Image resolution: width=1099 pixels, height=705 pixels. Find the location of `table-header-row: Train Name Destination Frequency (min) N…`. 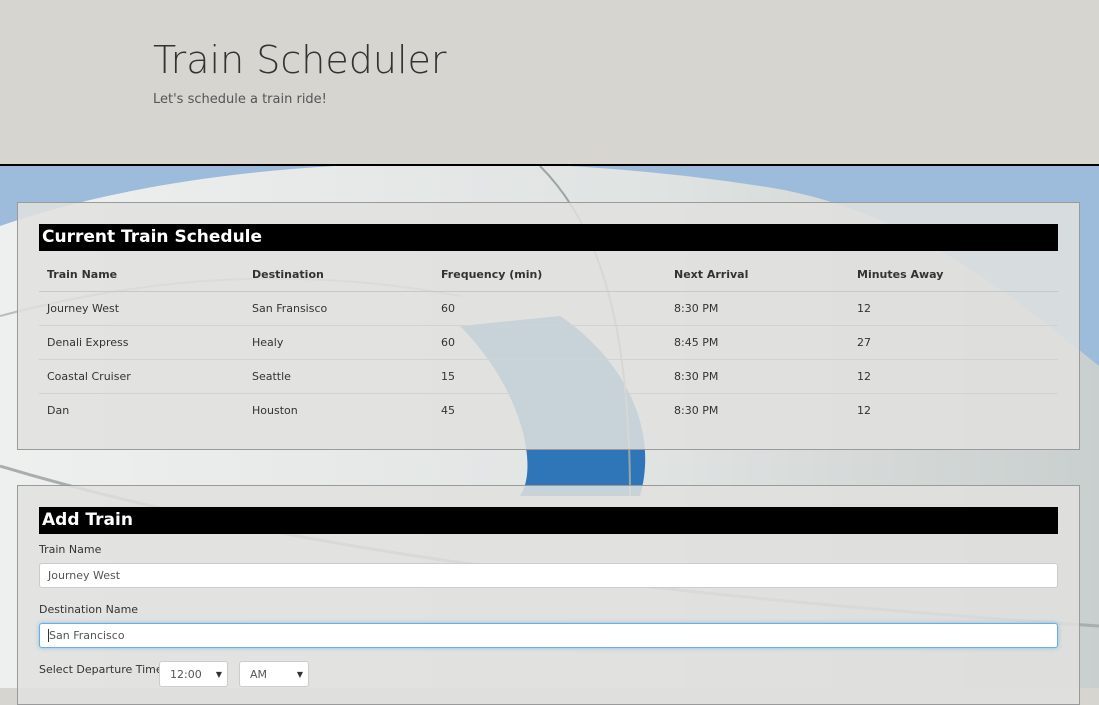

table-header-row: Train Name Destination Frequency (min) N… is located at coordinates (548, 274).